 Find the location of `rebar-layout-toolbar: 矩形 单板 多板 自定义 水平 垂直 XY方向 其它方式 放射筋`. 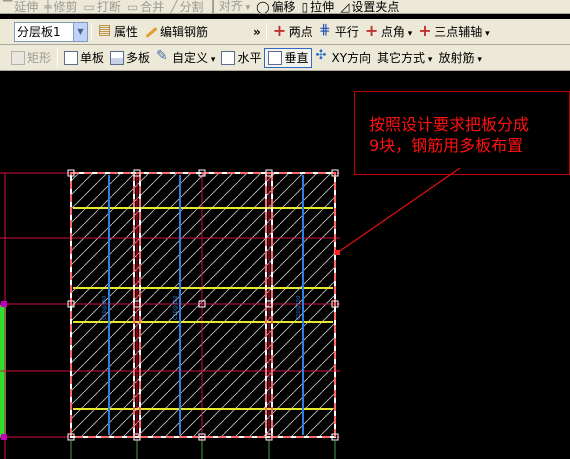

rebar-layout-toolbar: 矩形 单板 多板 自定义 水平 垂直 XY方向 其它方式 放射筋 is located at coordinates (285, 58).